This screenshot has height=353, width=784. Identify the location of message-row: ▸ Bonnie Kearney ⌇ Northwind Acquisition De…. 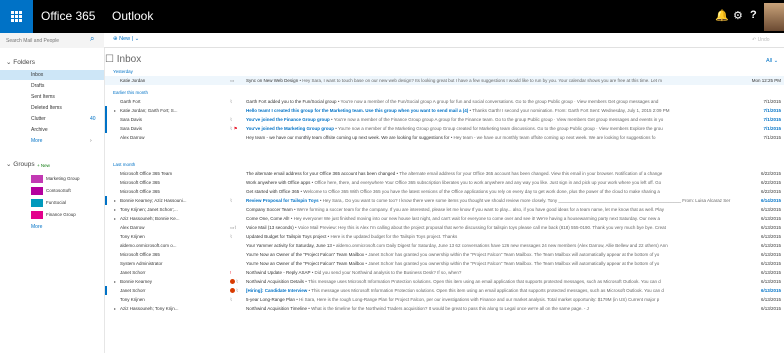
(444, 281).